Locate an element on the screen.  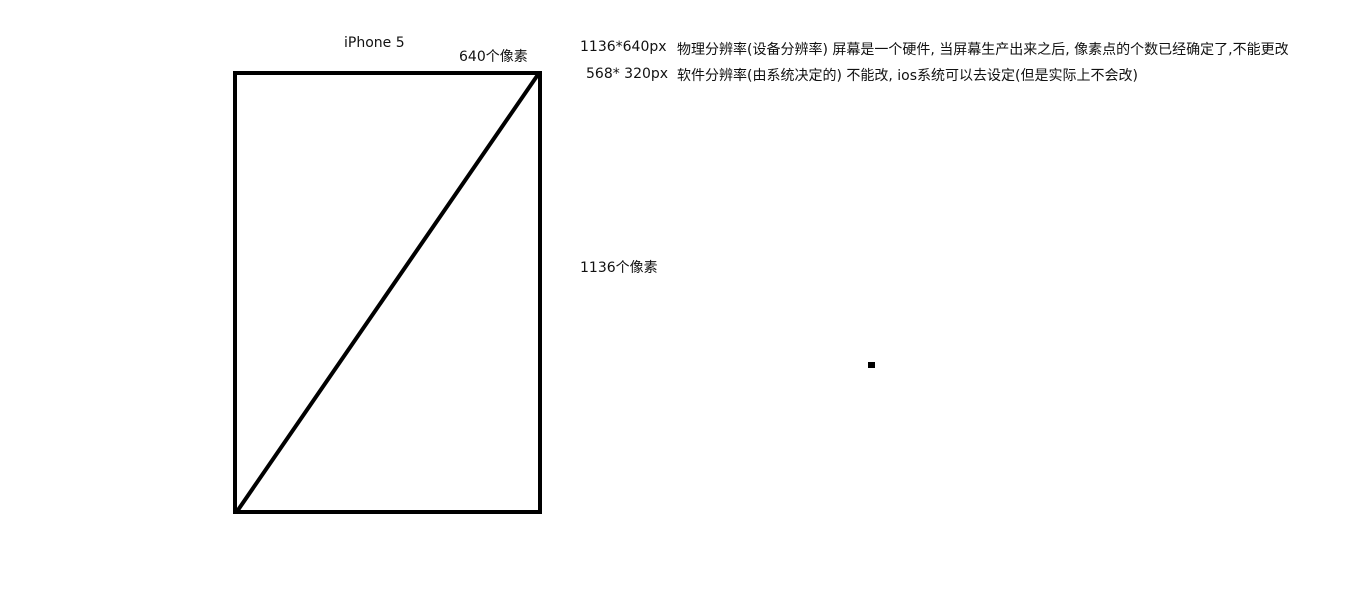
width-pixels-label: 640个像素 is located at coordinates (493, 57).